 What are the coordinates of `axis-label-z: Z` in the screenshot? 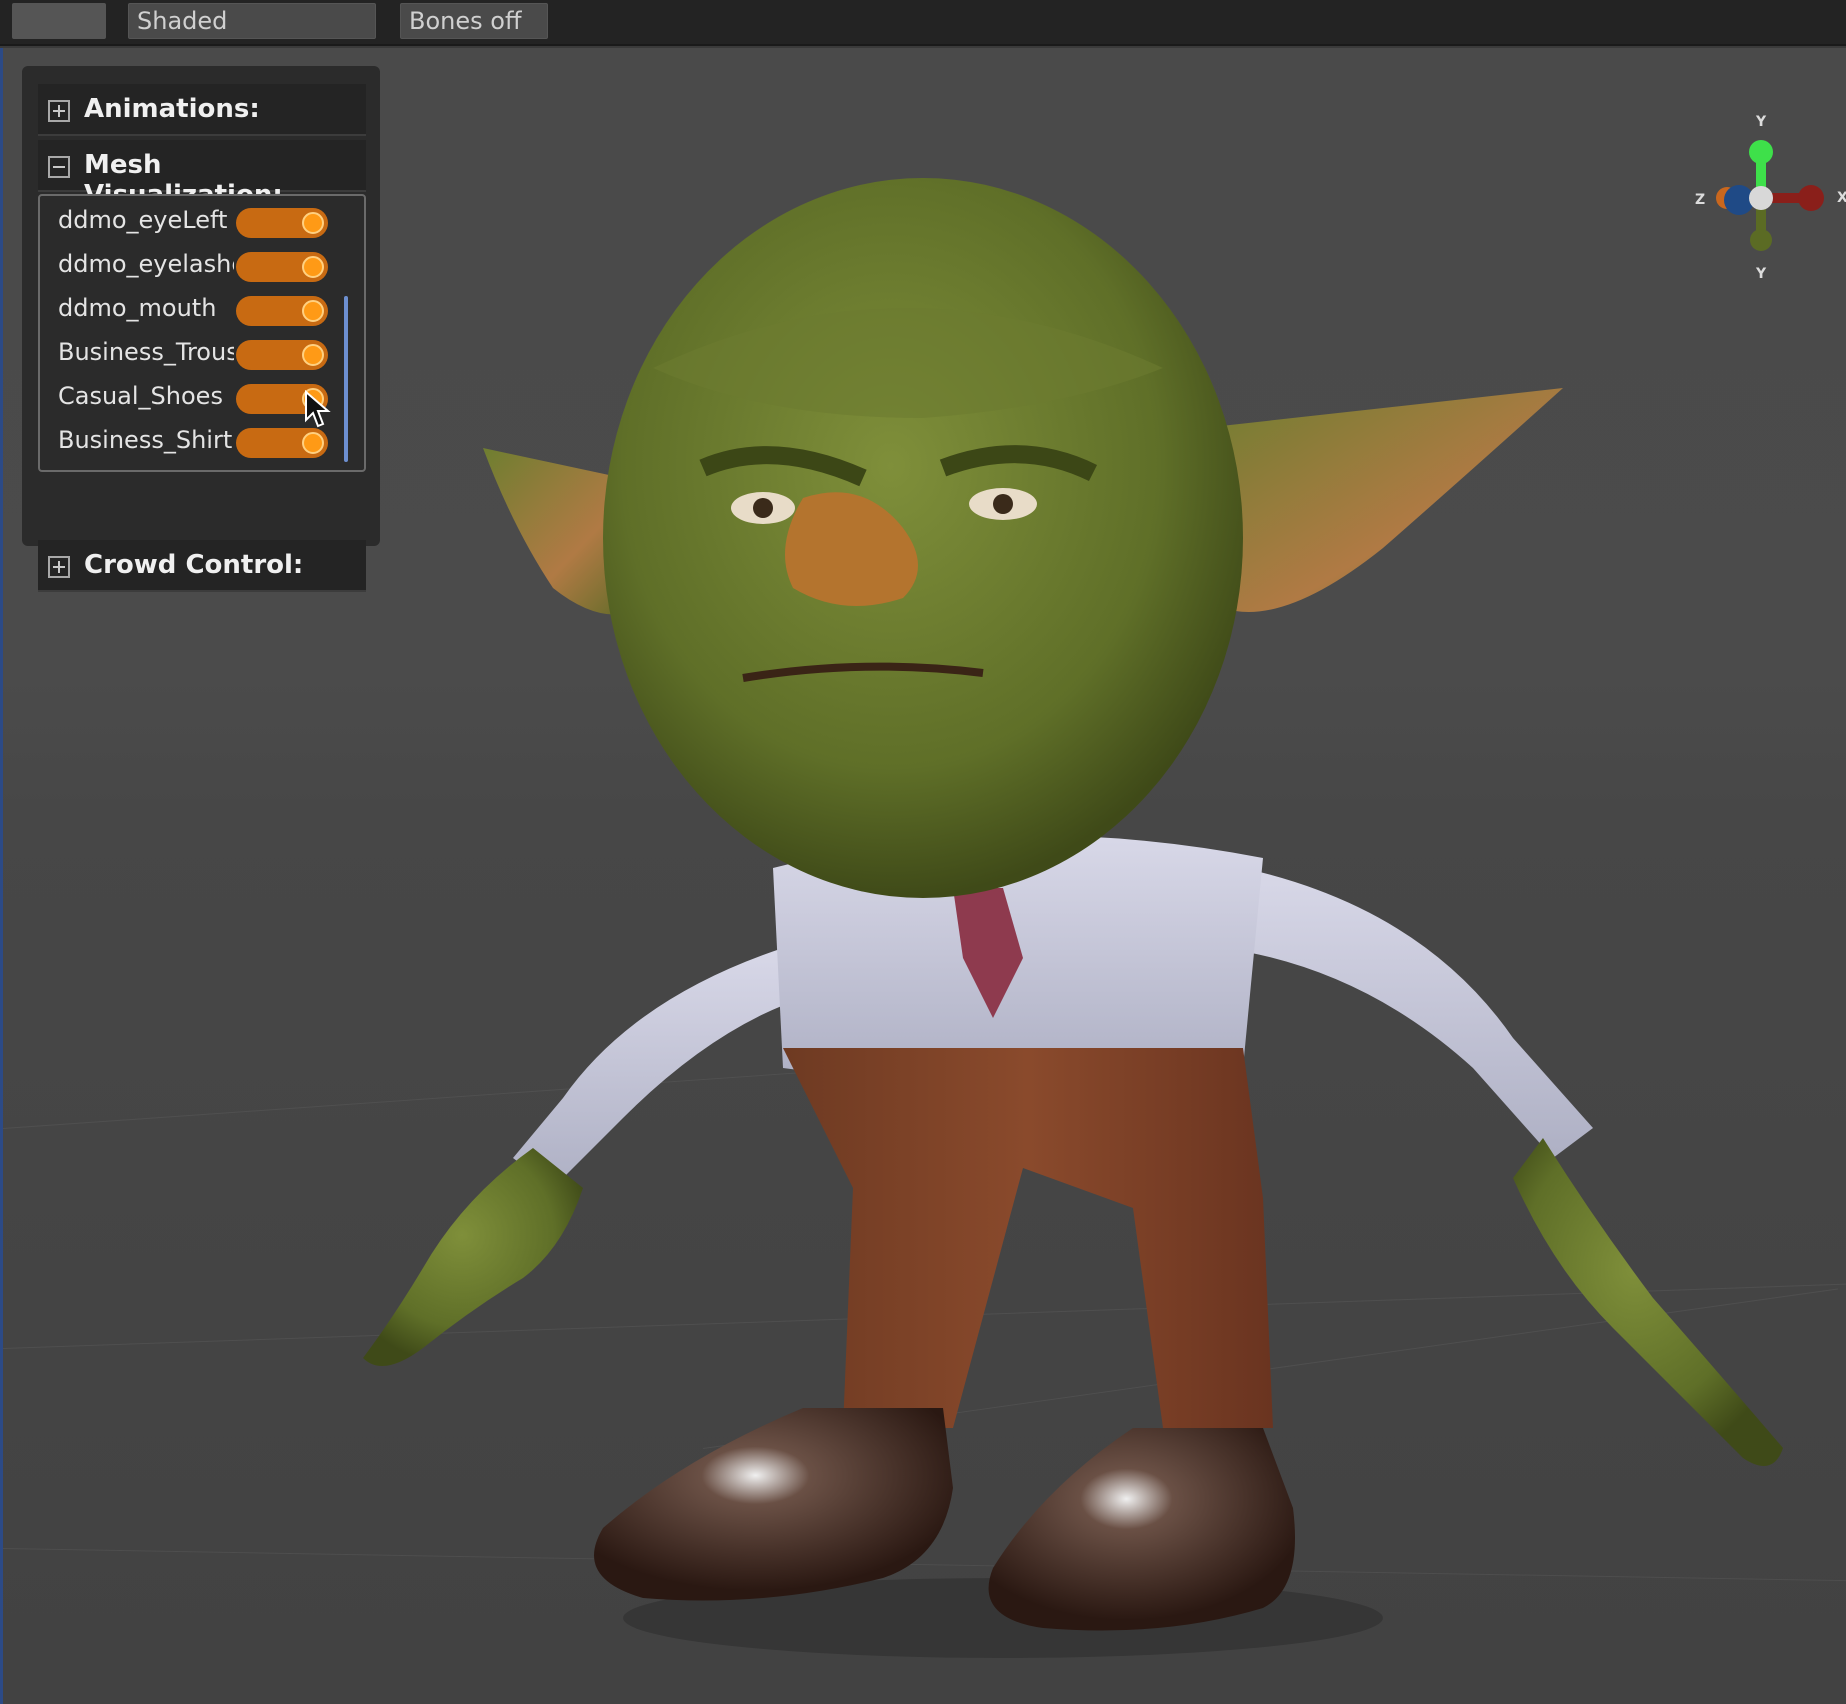 It's located at (1700, 200).